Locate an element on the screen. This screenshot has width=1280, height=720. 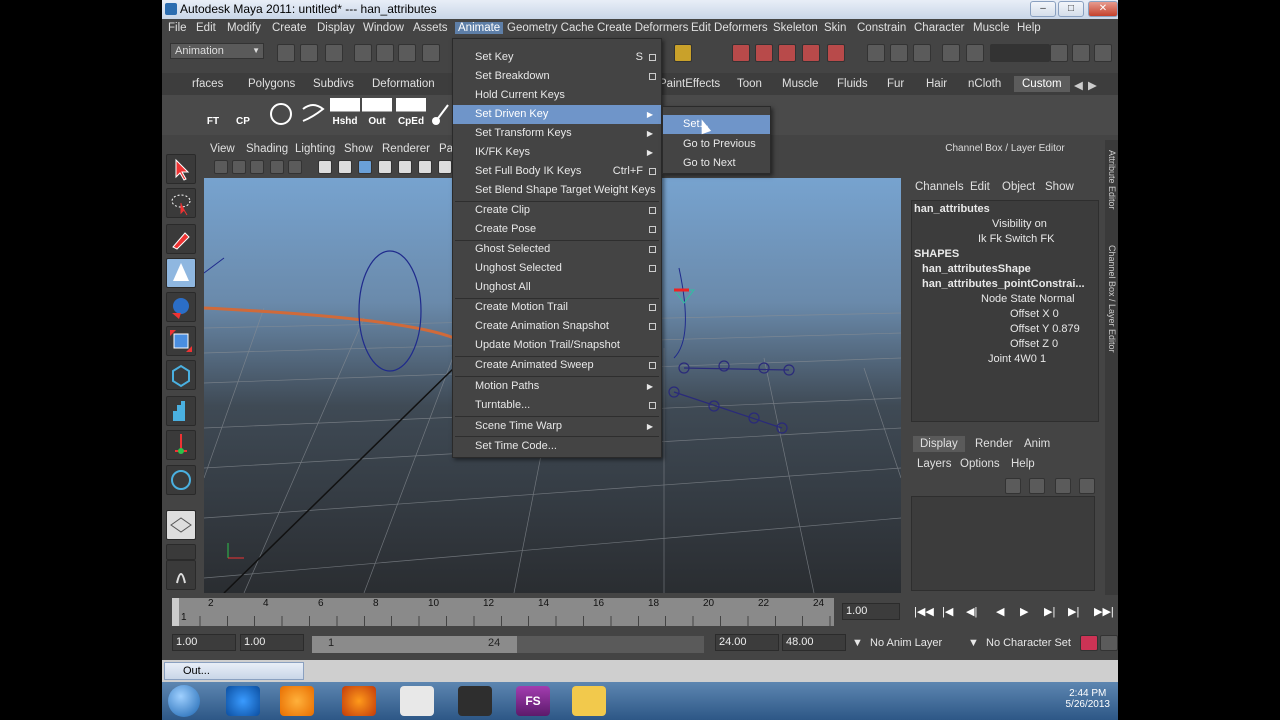
shelf-scroll-left-icon: ◀ is located at coordinates (1078, 85).